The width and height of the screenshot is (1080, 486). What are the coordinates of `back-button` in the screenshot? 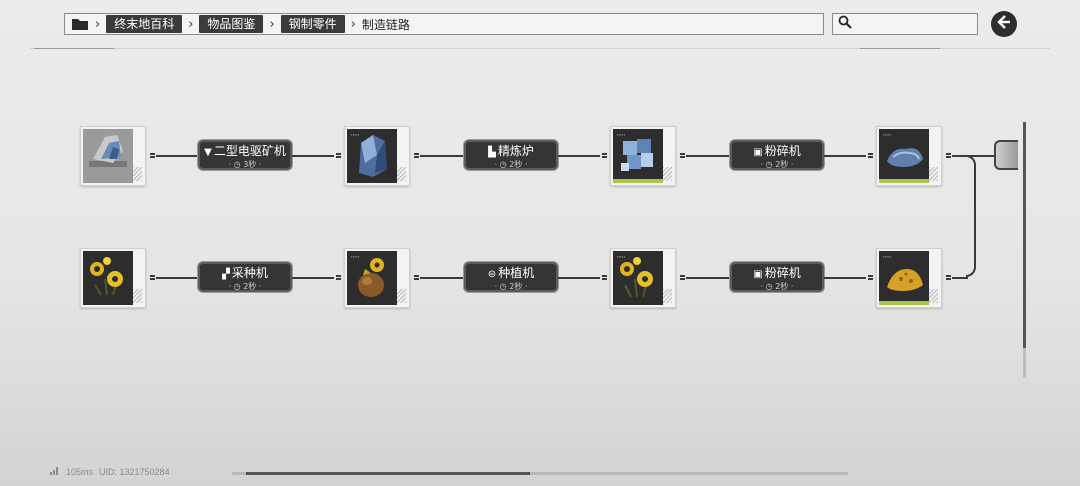 It's located at (1004, 24).